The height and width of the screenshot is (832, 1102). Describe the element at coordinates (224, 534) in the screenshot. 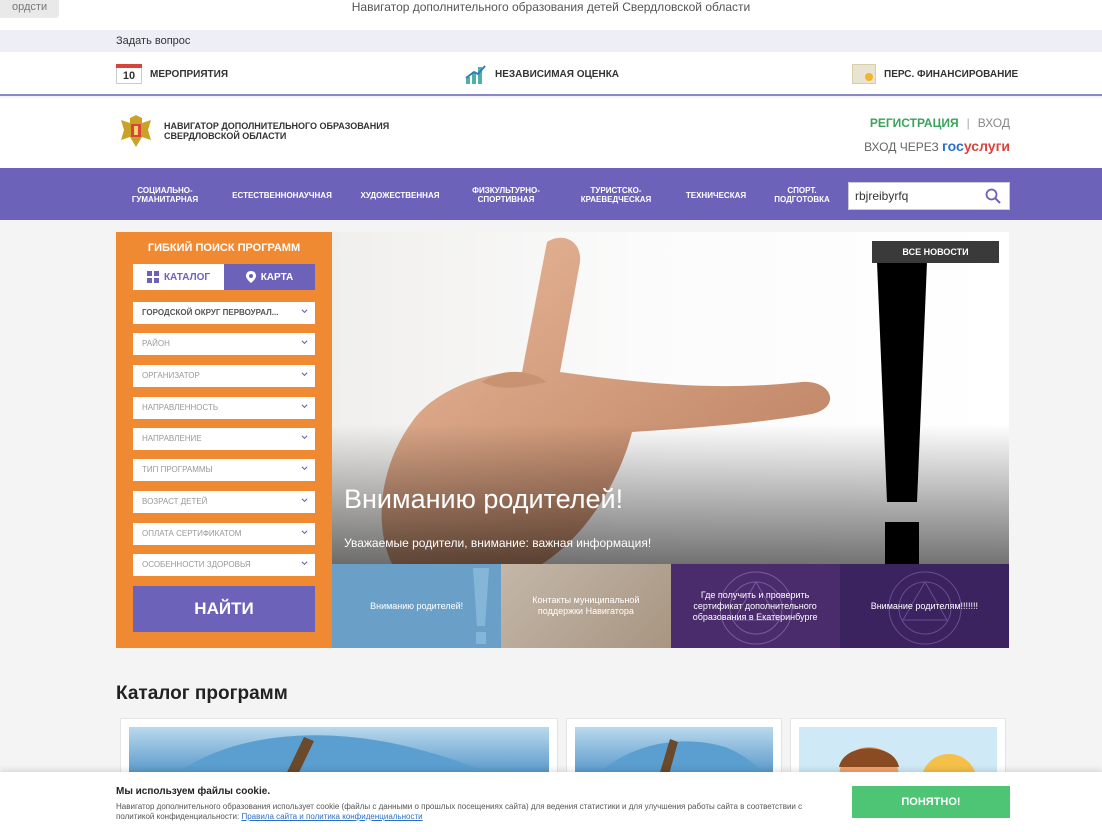

I see `select-certificate-payment: ОПЛАТА СЕРТИФИКАТОМ` at that location.